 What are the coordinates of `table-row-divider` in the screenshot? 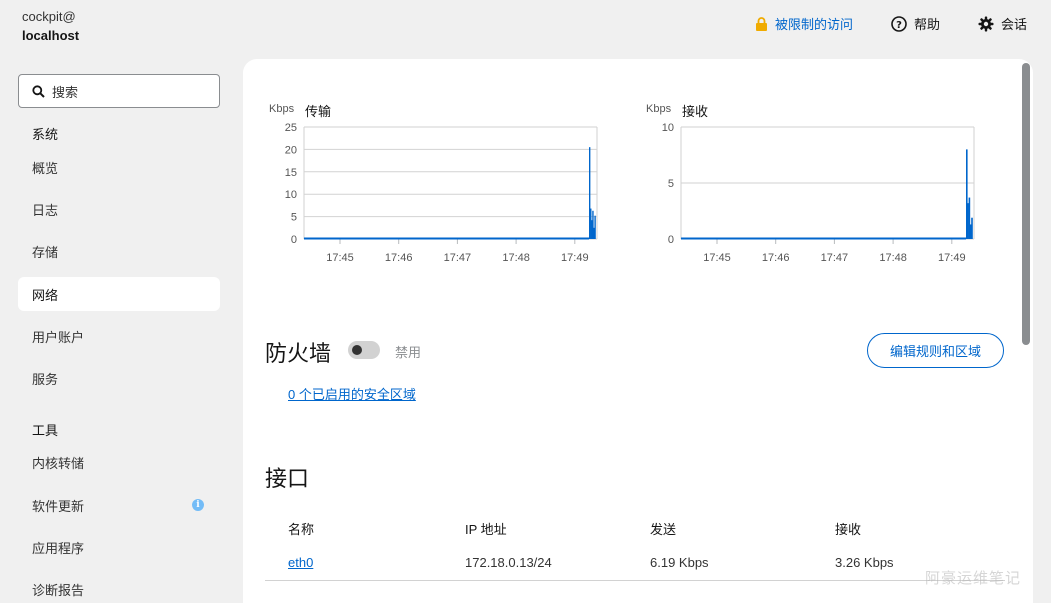 It's located at (635, 580).